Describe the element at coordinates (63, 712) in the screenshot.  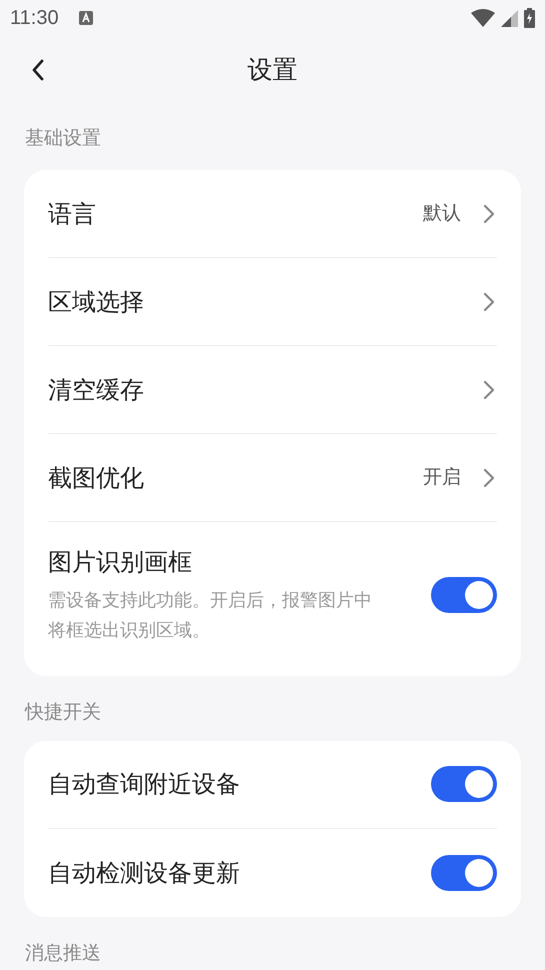
I see `section-title: 快捷开关` at that location.